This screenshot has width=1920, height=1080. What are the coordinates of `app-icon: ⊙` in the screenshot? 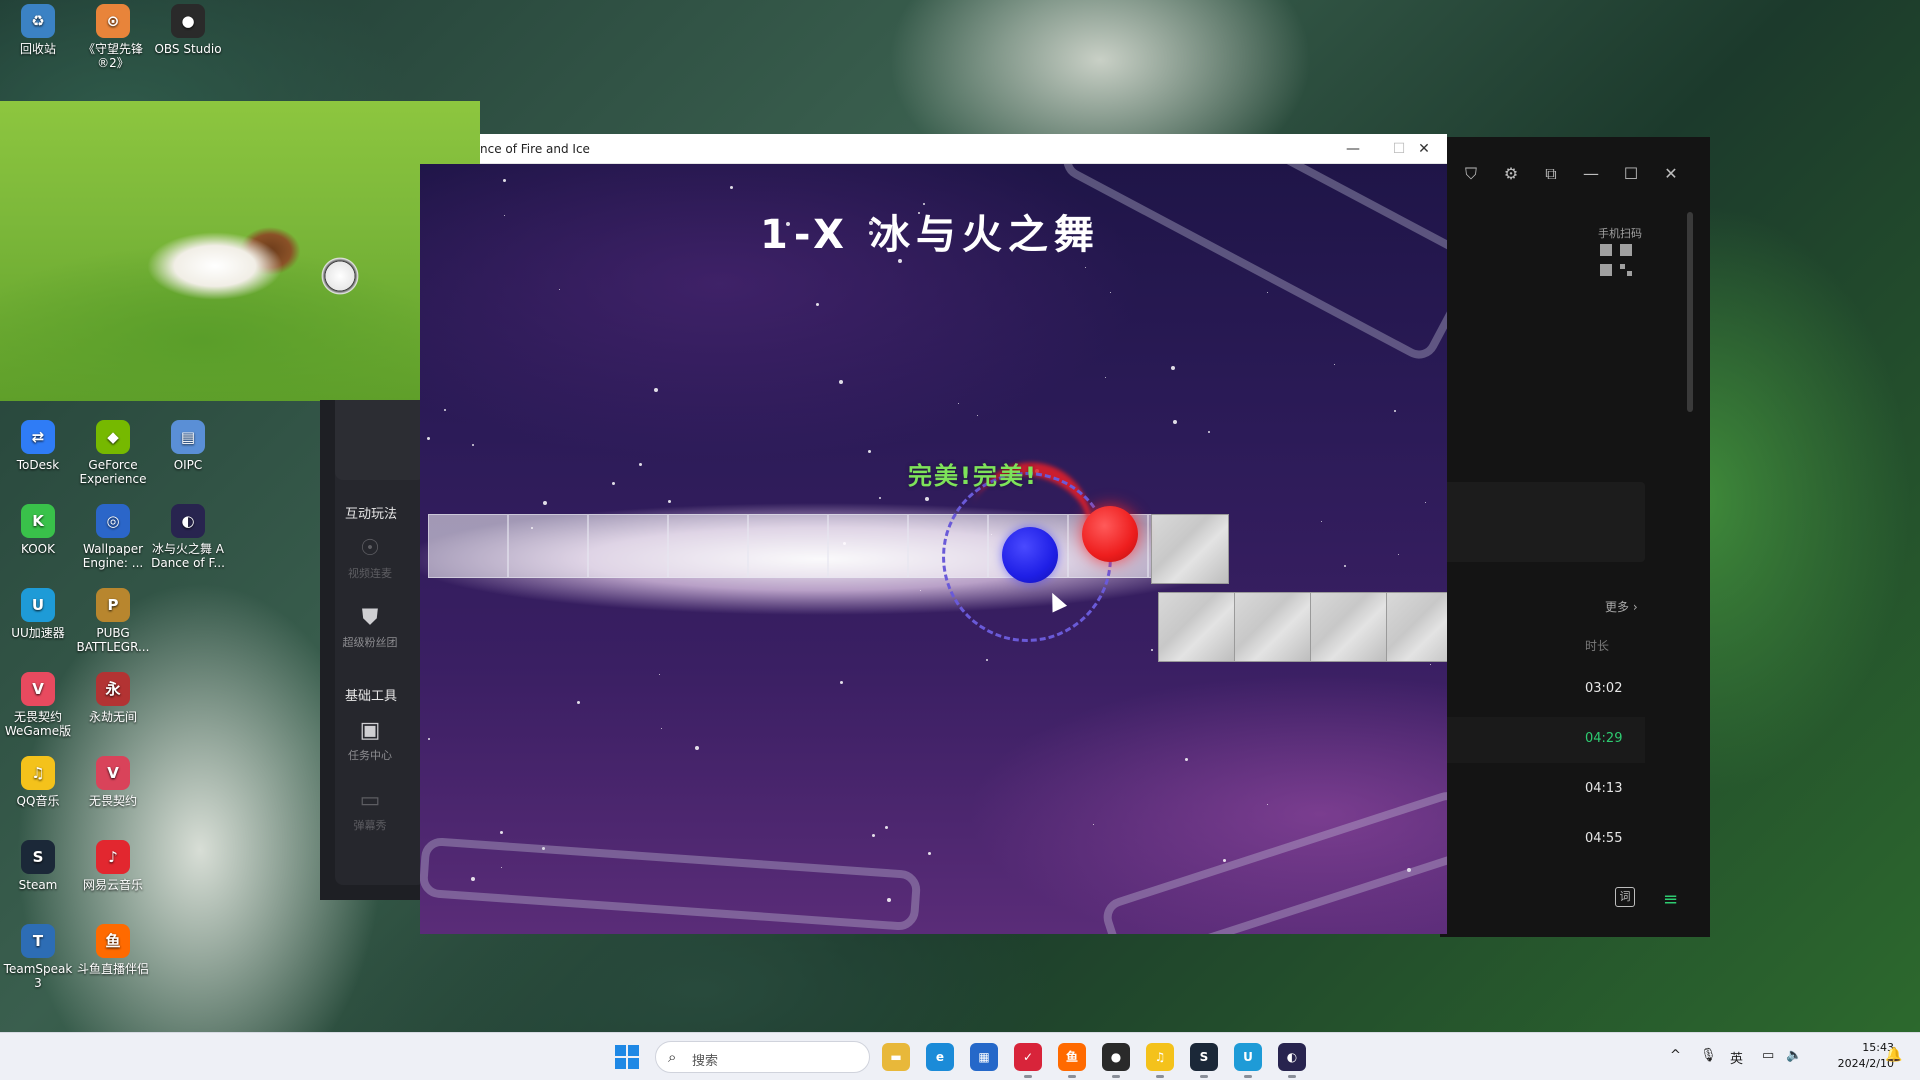 It's located at (113, 21).